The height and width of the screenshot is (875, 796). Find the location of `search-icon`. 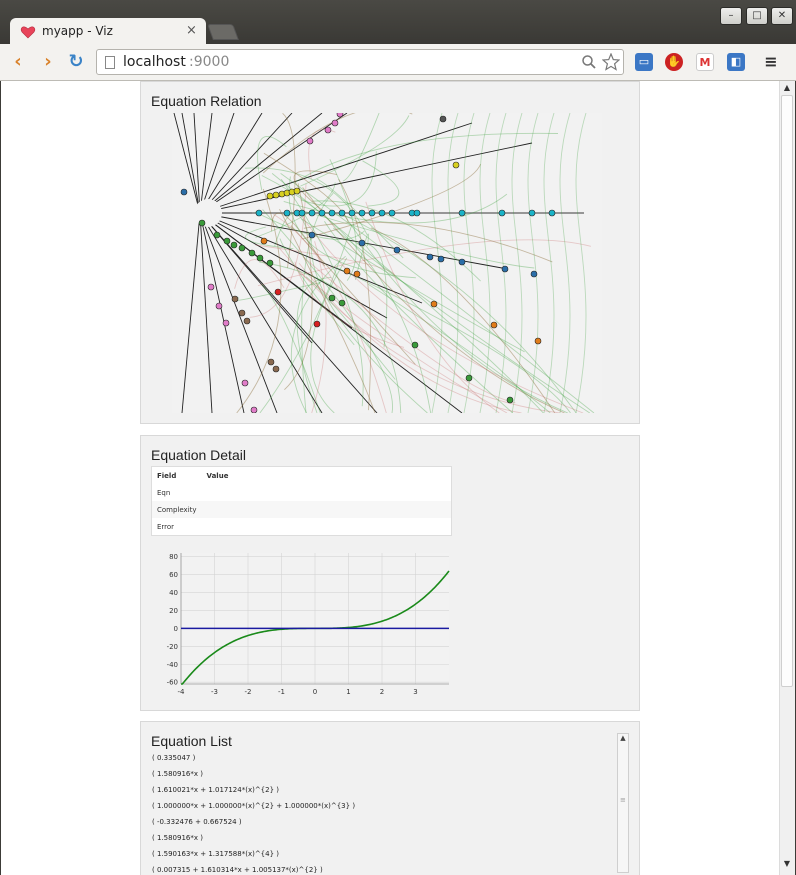

search-icon is located at coordinates (589, 62).